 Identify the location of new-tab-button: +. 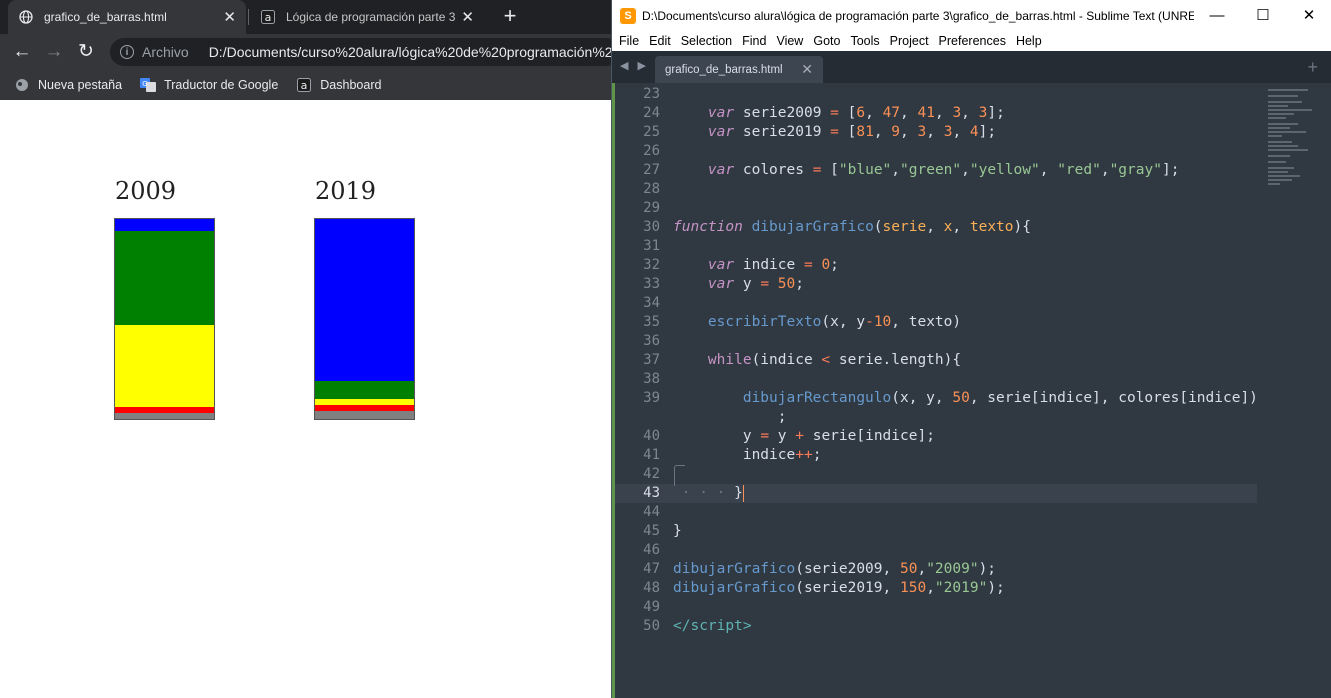
(510, 17).